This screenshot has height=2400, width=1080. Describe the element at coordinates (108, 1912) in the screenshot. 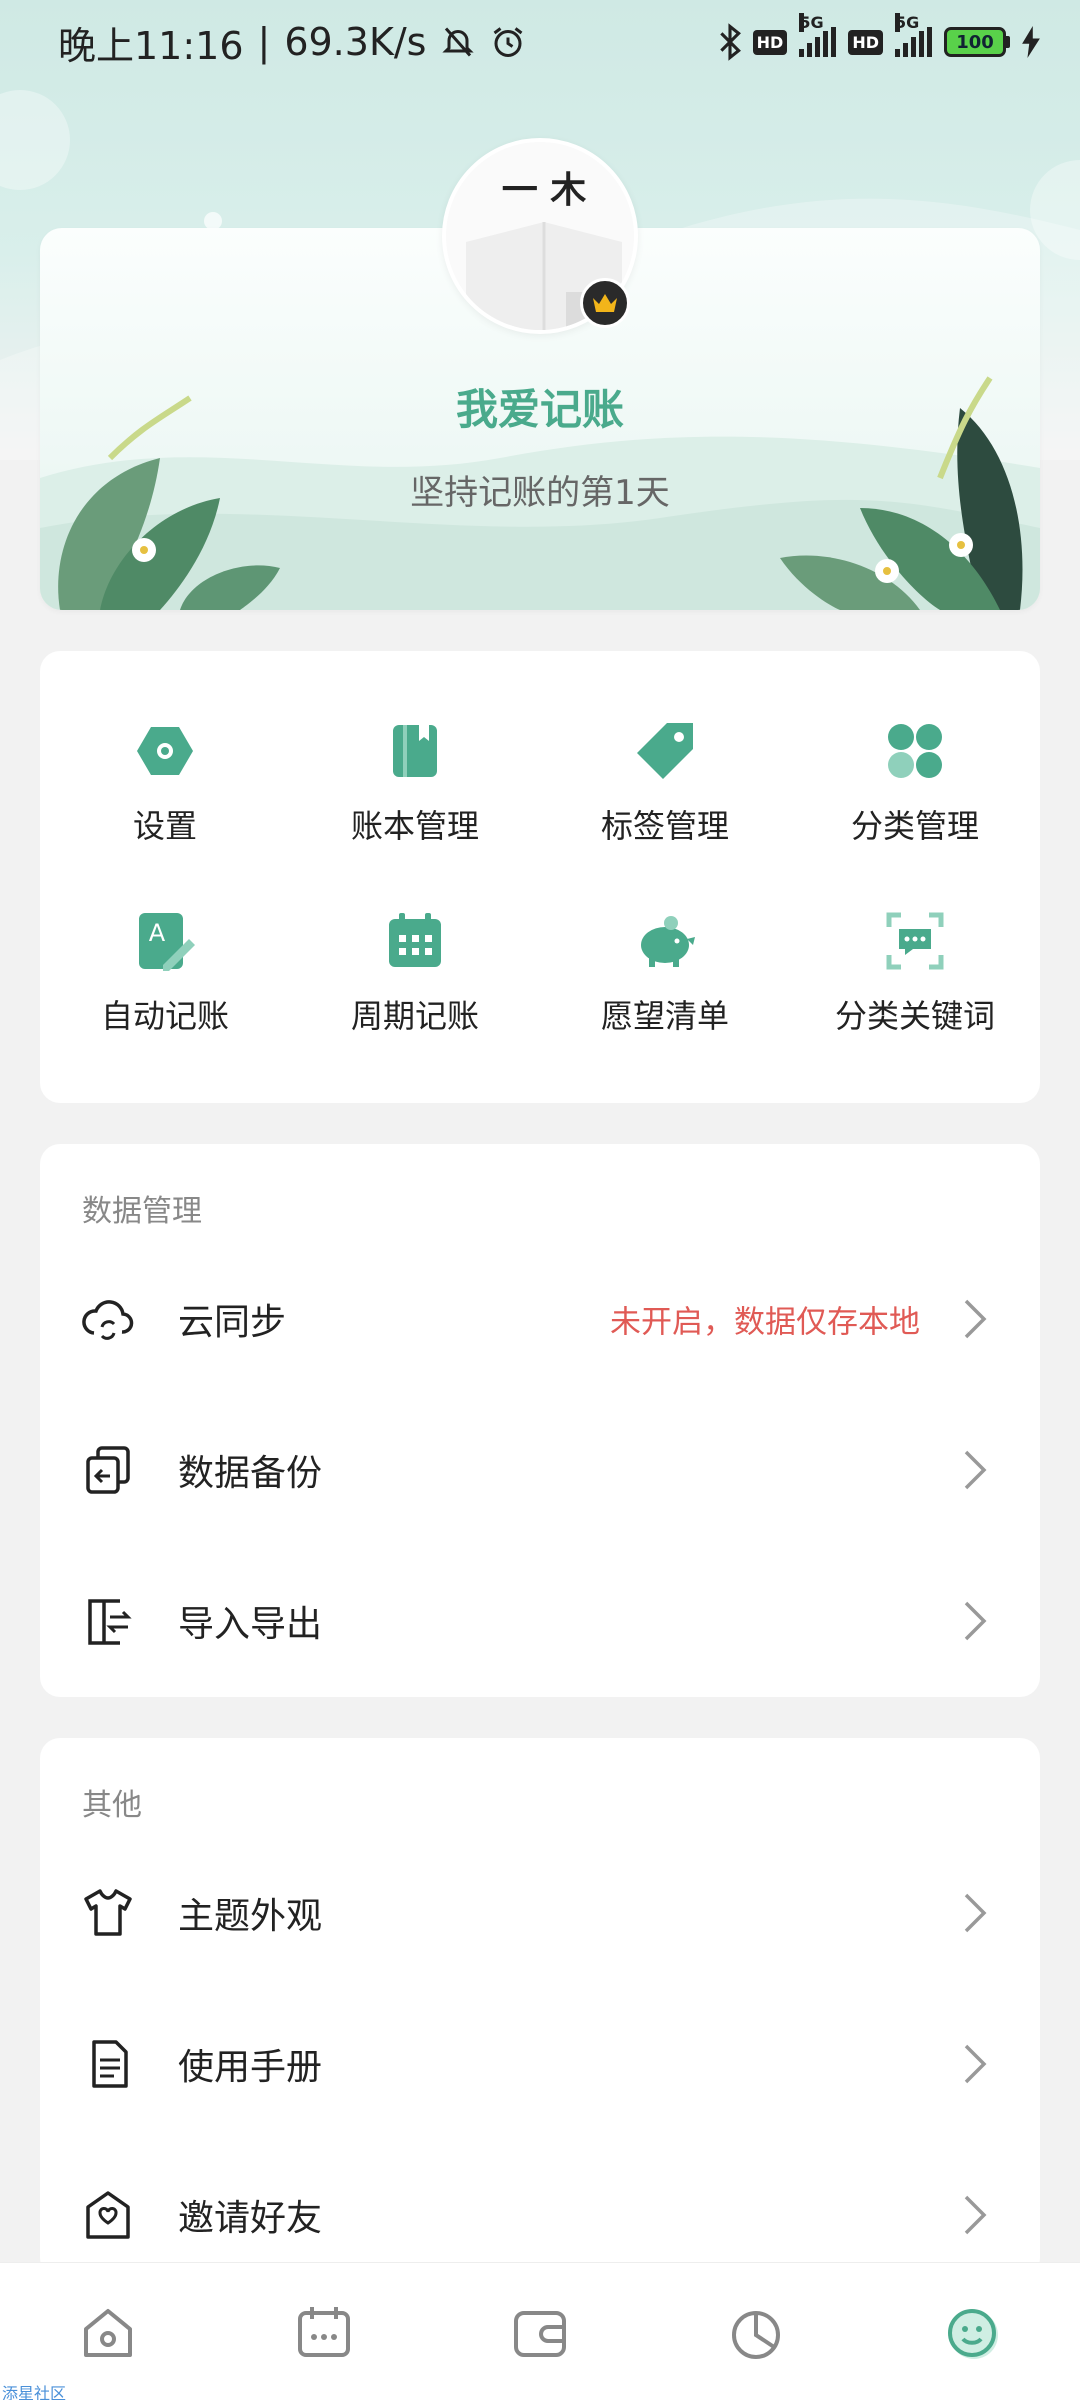

I see `shirt-icon` at that location.